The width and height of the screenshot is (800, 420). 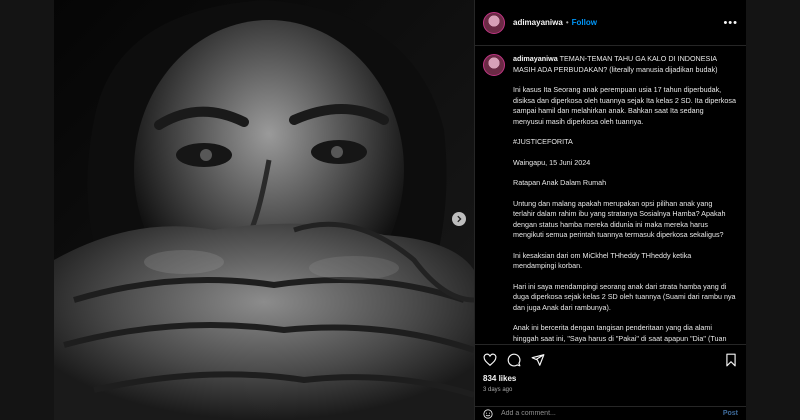 What do you see at coordinates (27, 210) in the screenshot?
I see `modal-backdrop-left` at bounding box center [27, 210].